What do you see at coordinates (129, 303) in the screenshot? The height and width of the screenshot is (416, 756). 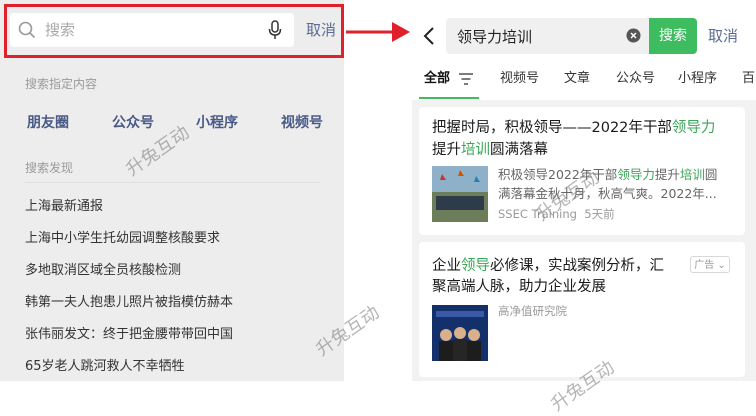 I see `discover-item: 韩第一夫人抱患儿照片被指模仿赫本` at bounding box center [129, 303].